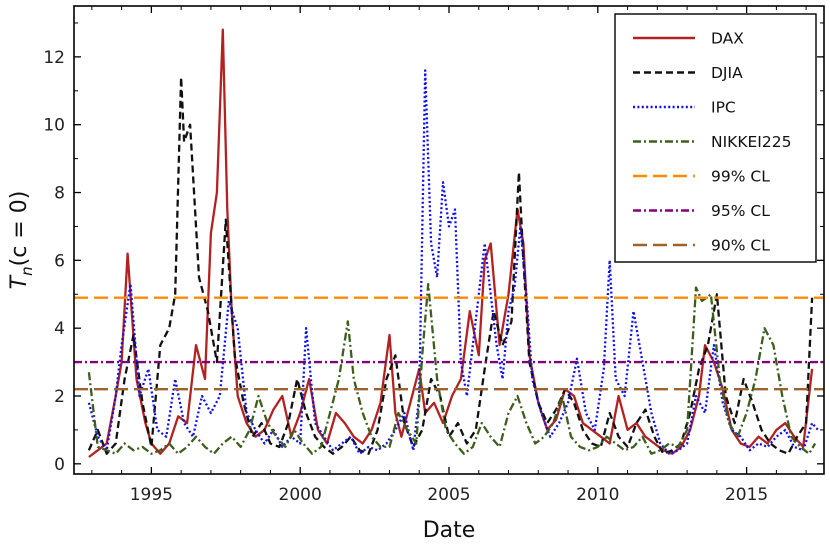 The image size is (830, 547). I want to click on legend-label-95-cl: 95% CL, so click(740, 211).